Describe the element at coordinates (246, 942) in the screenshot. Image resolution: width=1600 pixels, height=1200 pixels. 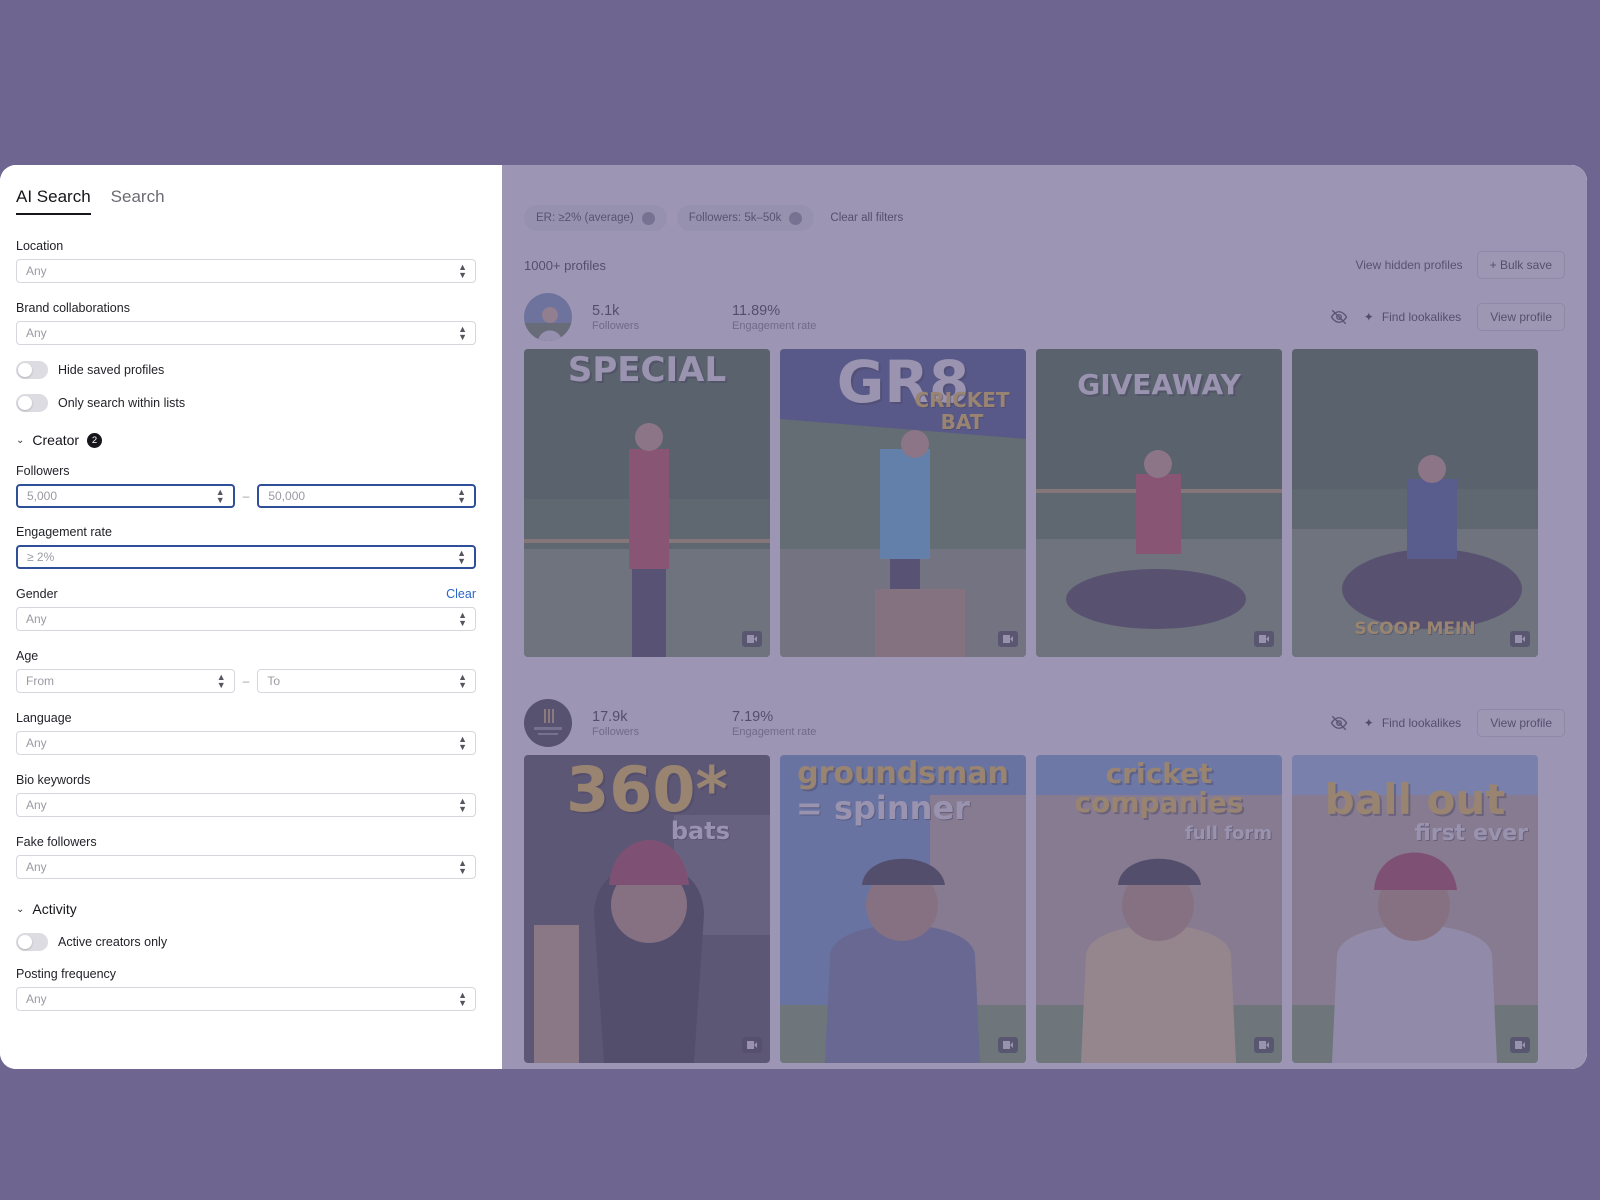
I see `active-only-row: Active creators only` at that location.